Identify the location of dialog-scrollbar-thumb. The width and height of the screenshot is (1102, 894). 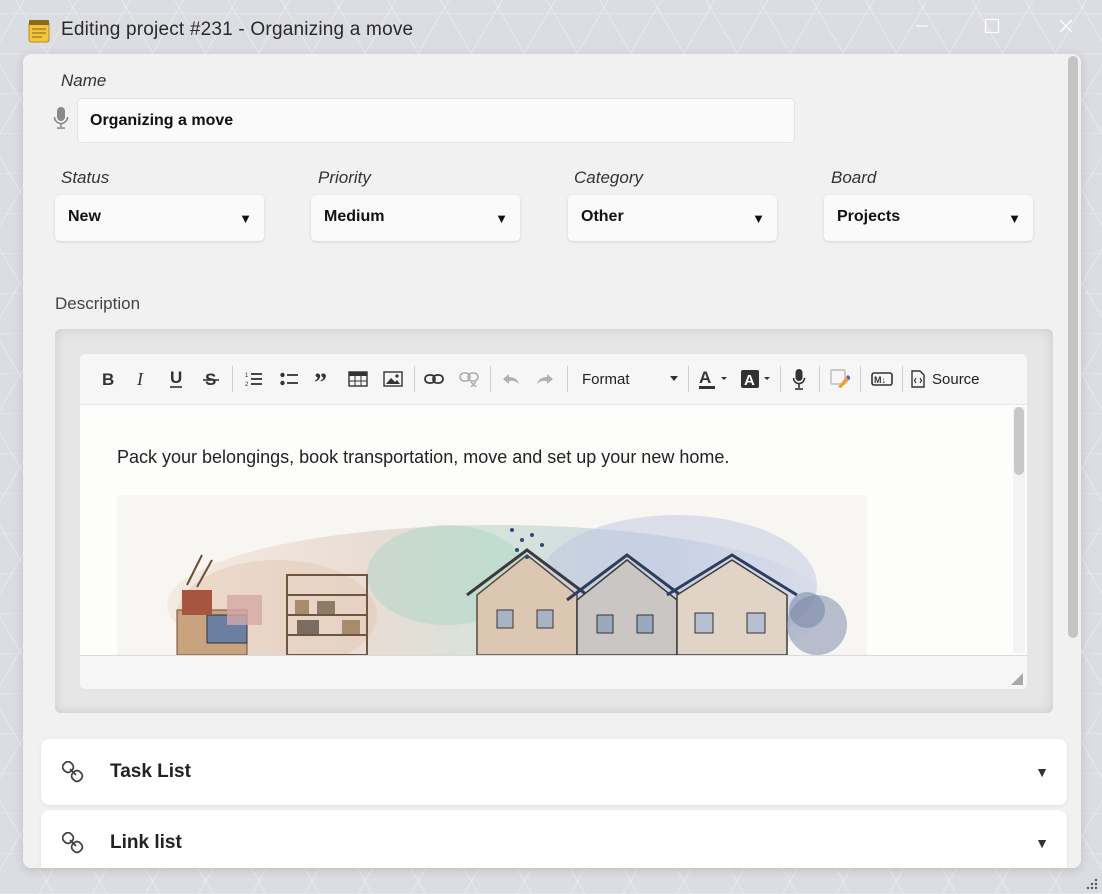
(1073, 347).